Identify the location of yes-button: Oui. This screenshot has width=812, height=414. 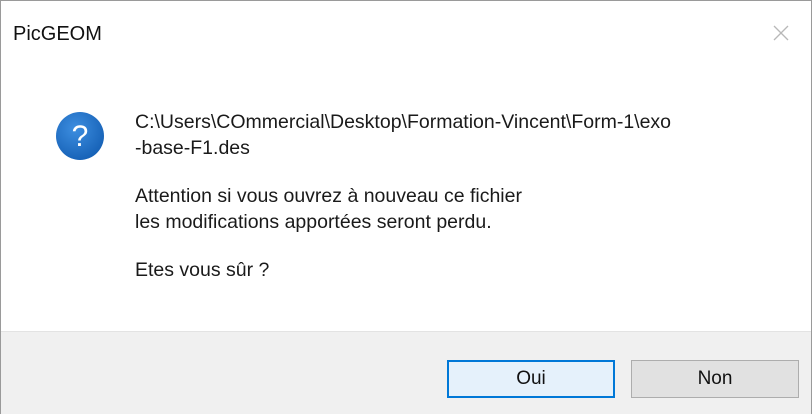
(531, 379).